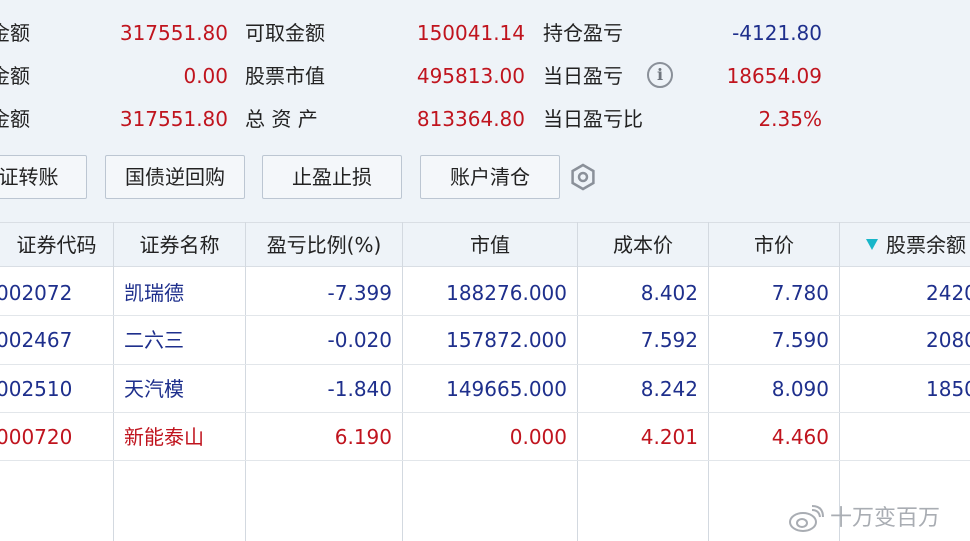 This screenshot has width=970, height=541. What do you see at coordinates (800, 437) in the screenshot?
I see `cell-price: 4.460` at bounding box center [800, 437].